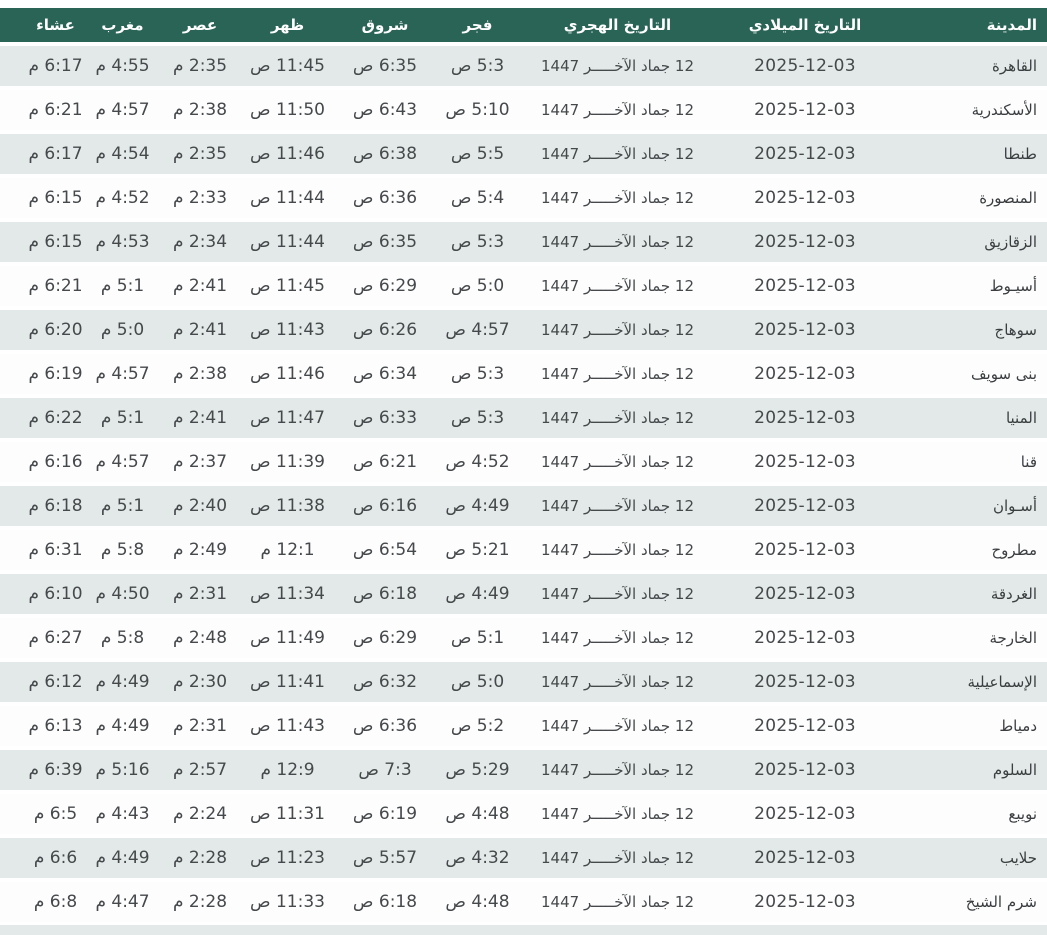 The width and height of the screenshot is (1047, 935). Describe the element at coordinates (385, 285) in the screenshot. I see `sunrise-time-cell: 6:29 ص` at that location.